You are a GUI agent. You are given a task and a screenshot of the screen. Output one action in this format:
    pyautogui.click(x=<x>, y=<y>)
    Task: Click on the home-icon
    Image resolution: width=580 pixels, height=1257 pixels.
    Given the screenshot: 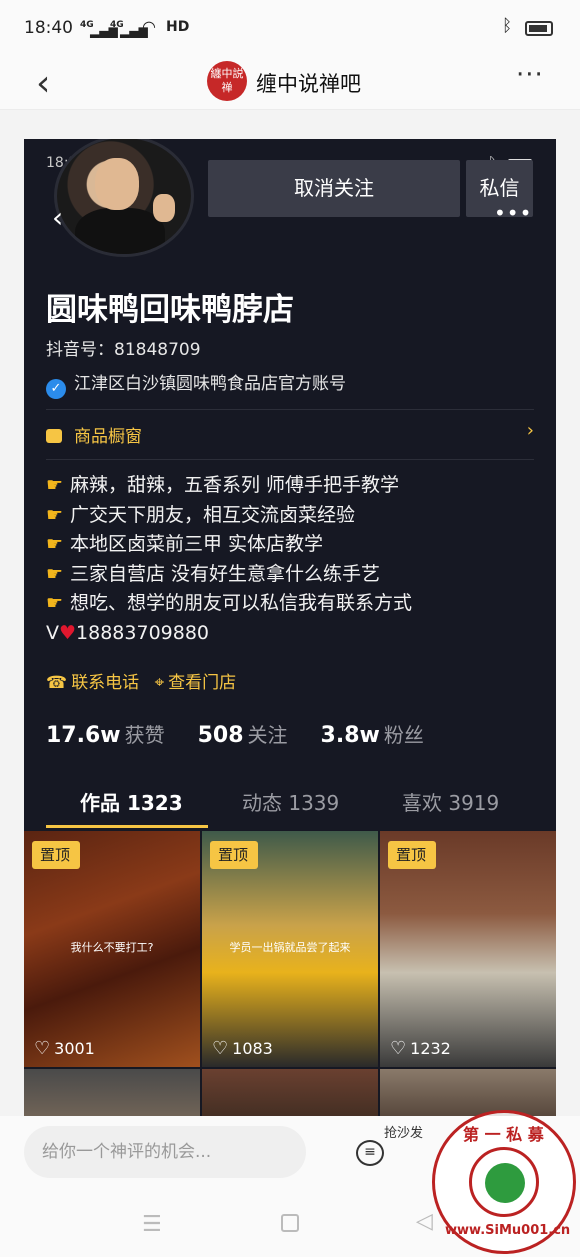 What is the action you would take?
    pyautogui.click(x=290, y=1223)
    